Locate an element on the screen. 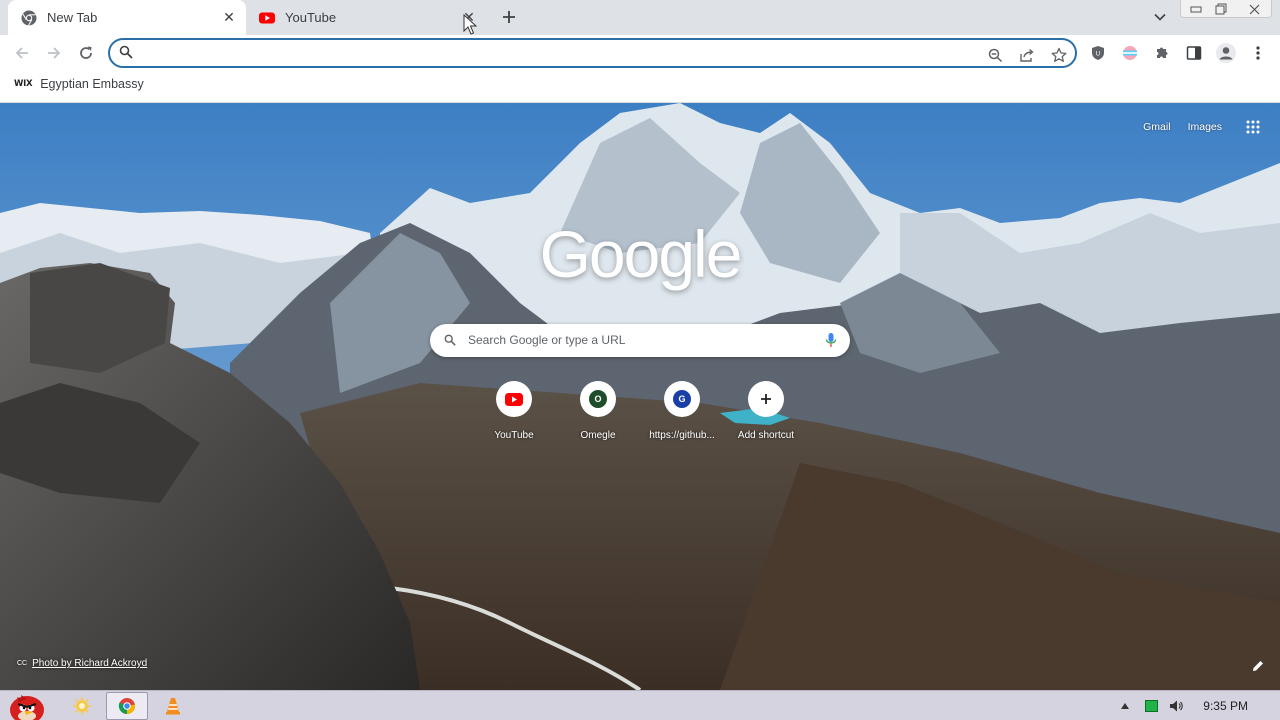 This screenshot has height=720, width=1280. volume-icon is located at coordinates (1176, 706).